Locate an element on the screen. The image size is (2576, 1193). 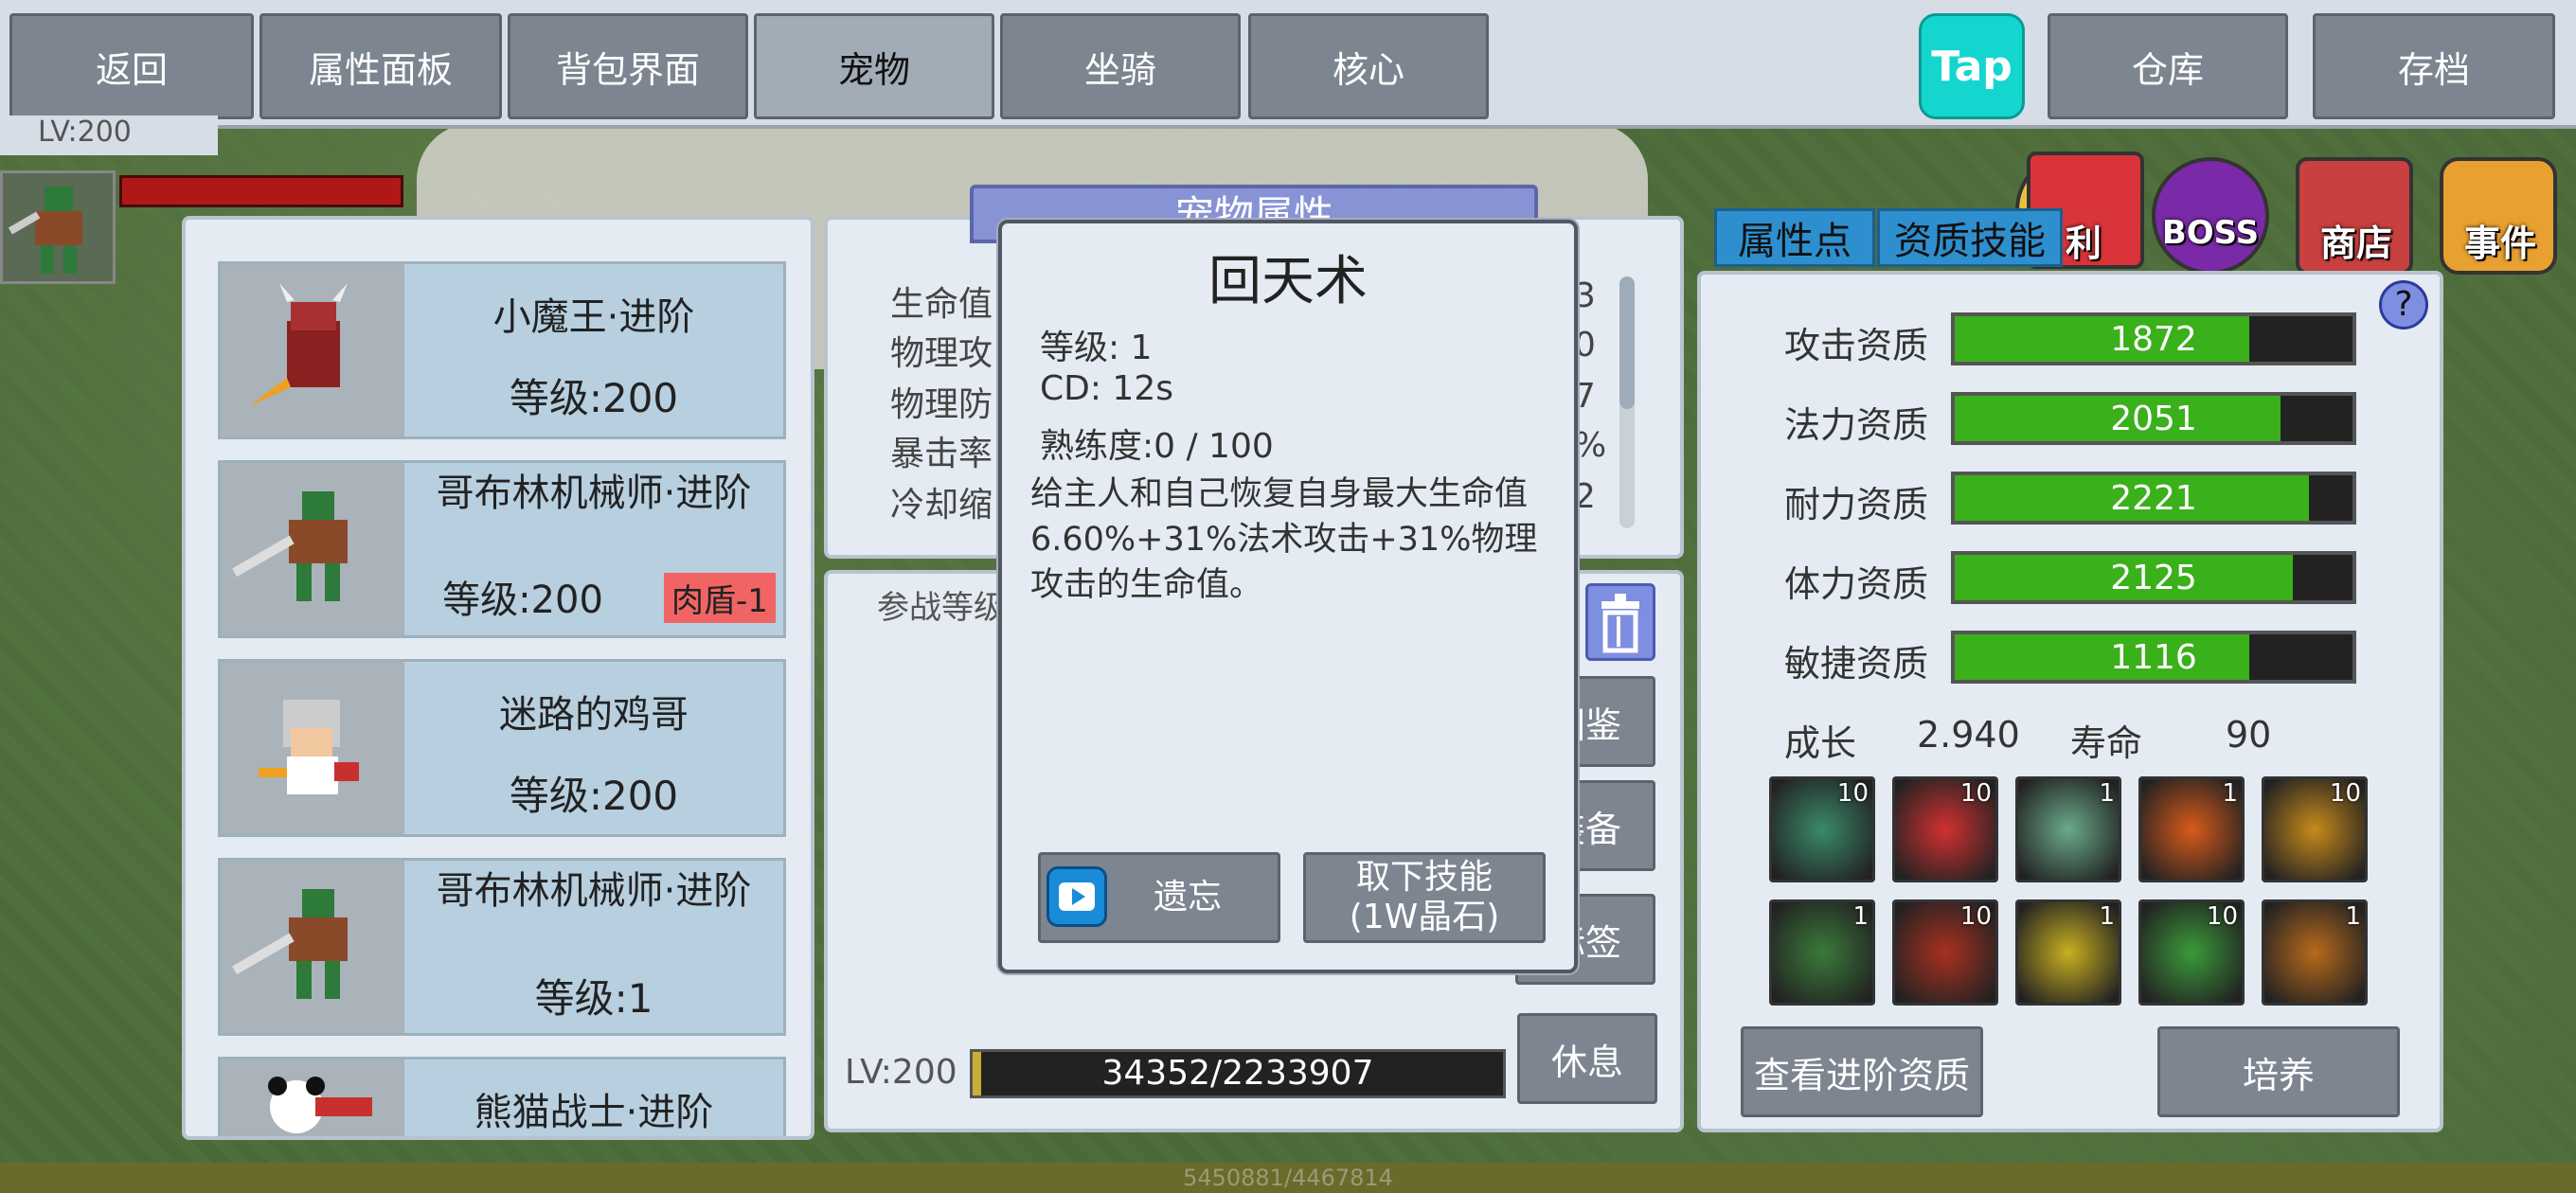
forget-button: 遗忘 is located at coordinates (1159, 897).